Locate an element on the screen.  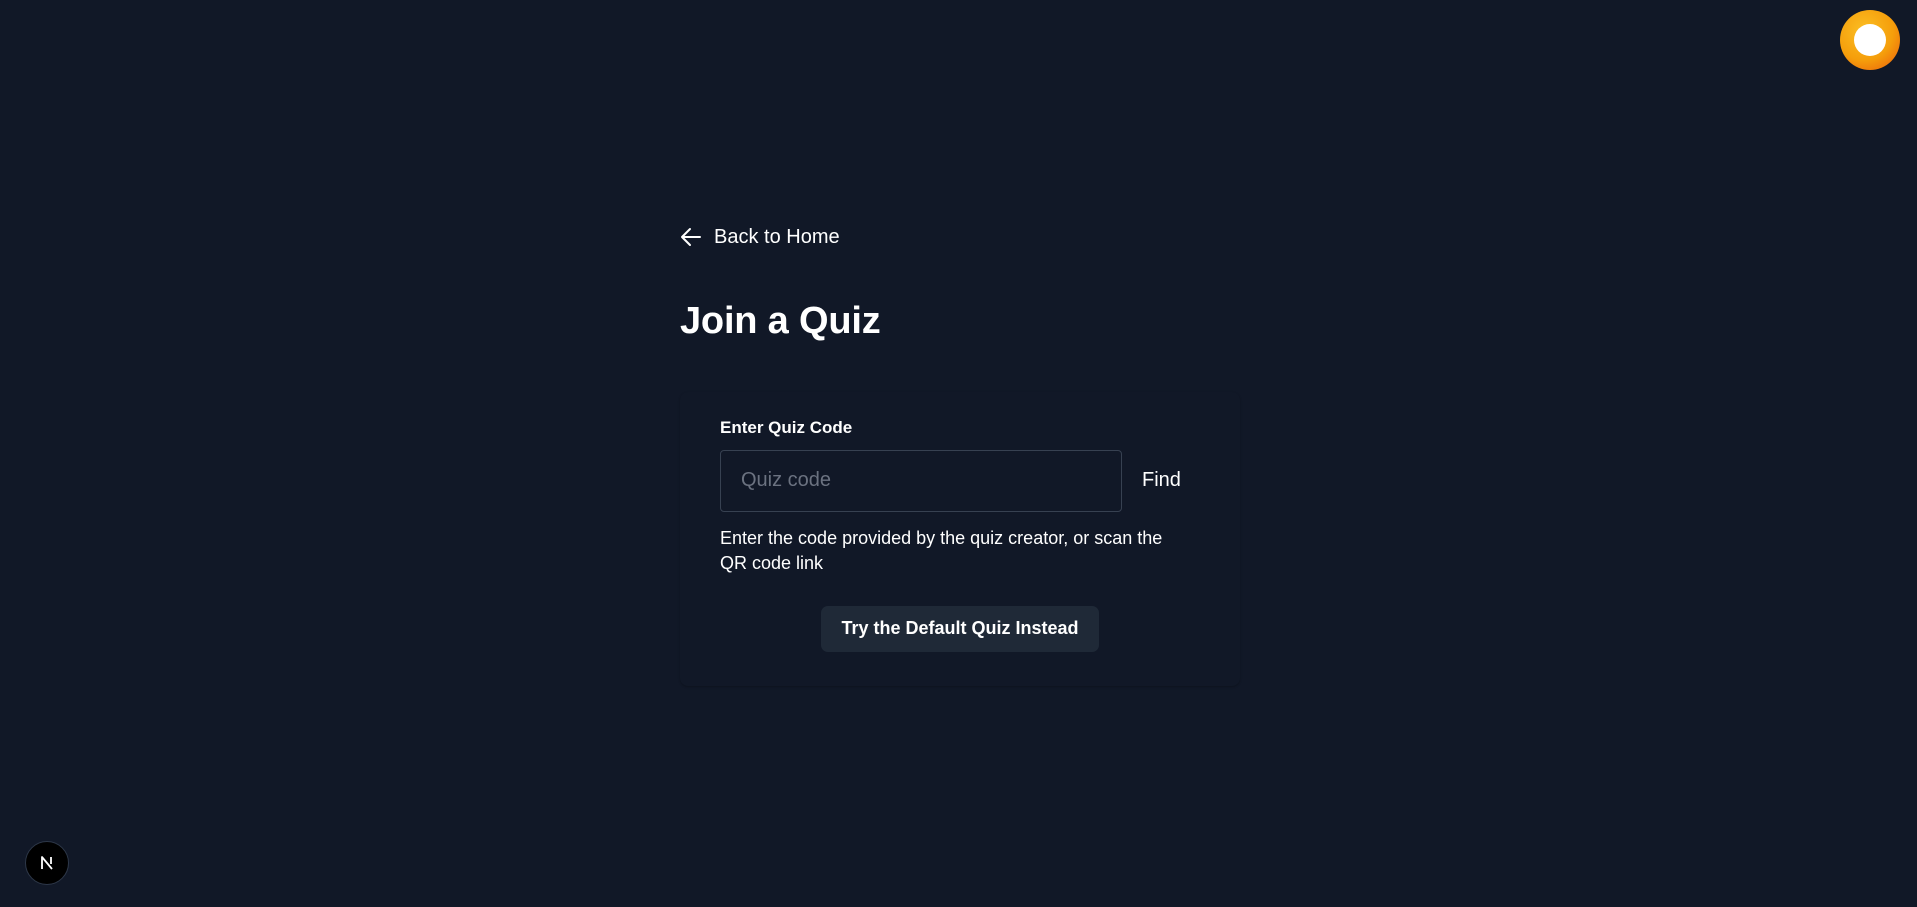
back-to-home-link: Back to Home is located at coordinates (760, 237).